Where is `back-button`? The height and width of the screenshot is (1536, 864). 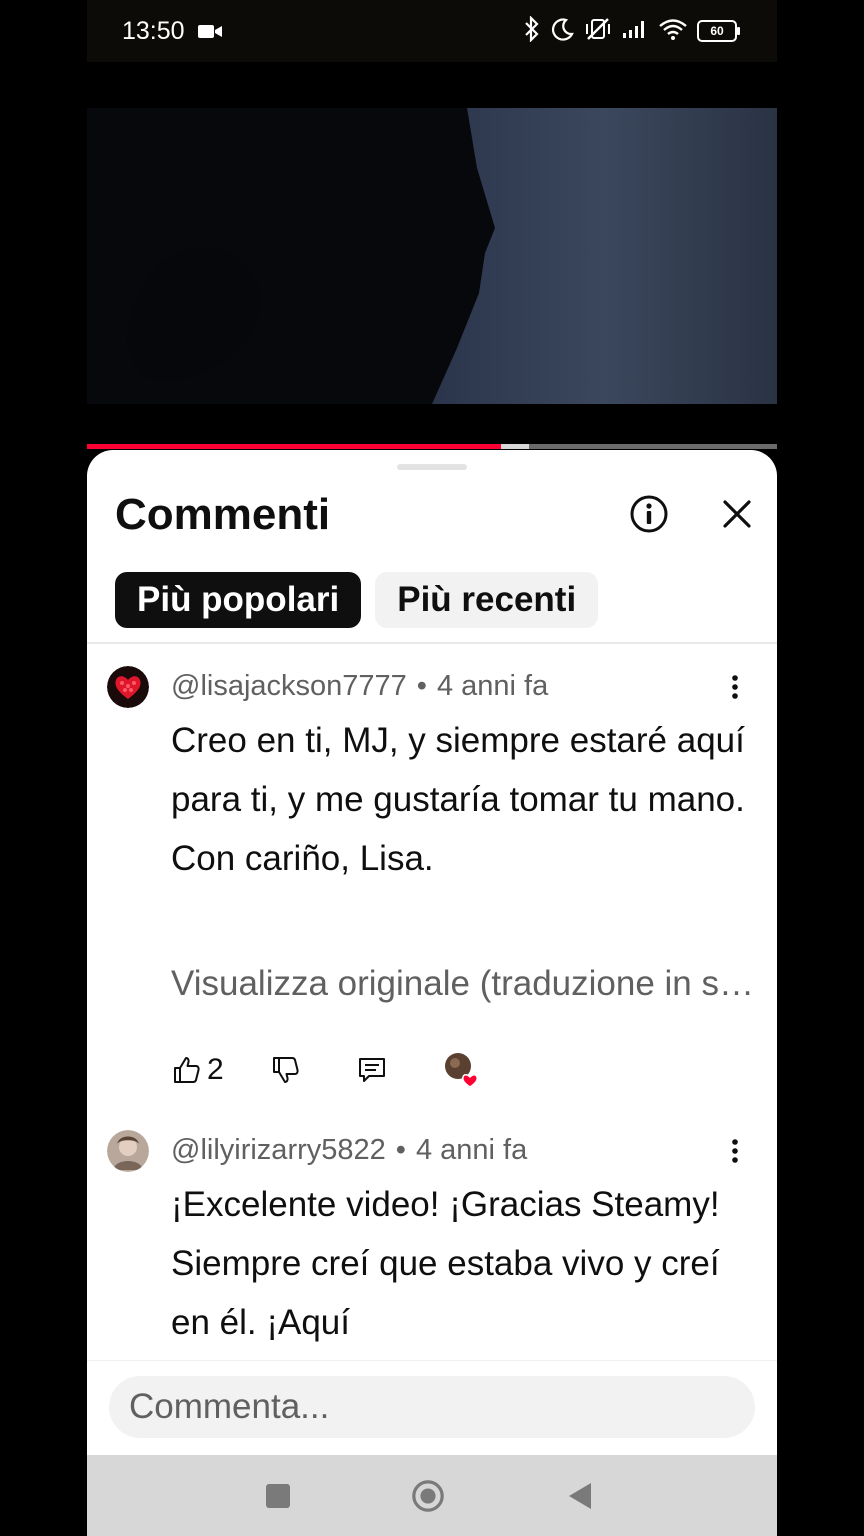 back-button is located at coordinates (580, 1496).